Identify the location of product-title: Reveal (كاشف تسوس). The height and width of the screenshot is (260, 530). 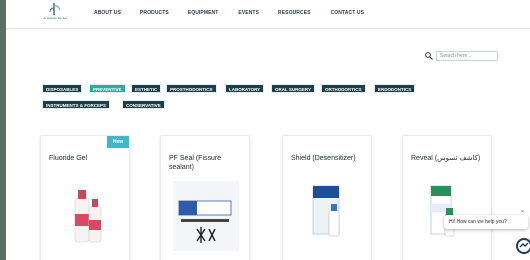
(448, 158).